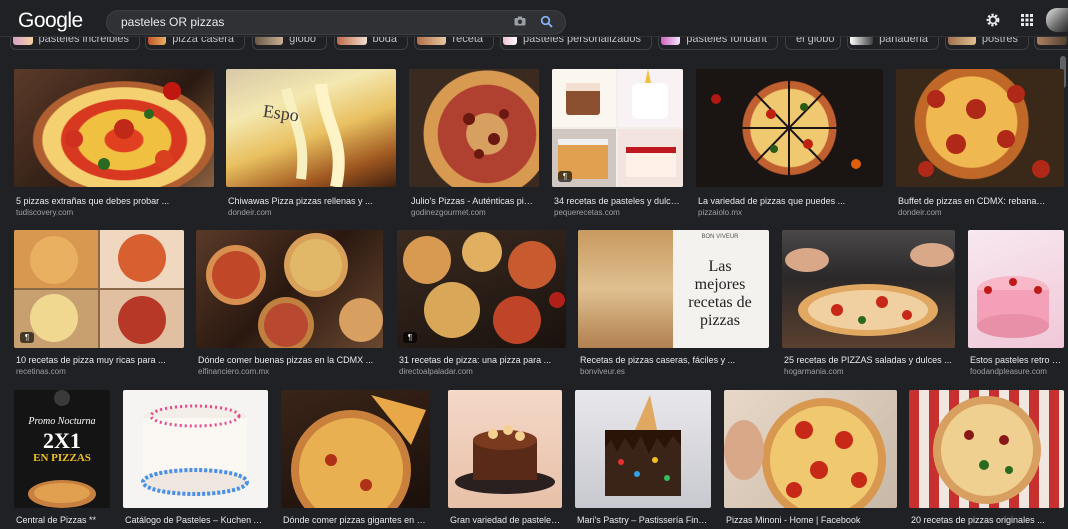  What do you see at coordinates (720, 302) in the screenshot?
I see `cover-line: recetas de` at bounding box center [720, 302].